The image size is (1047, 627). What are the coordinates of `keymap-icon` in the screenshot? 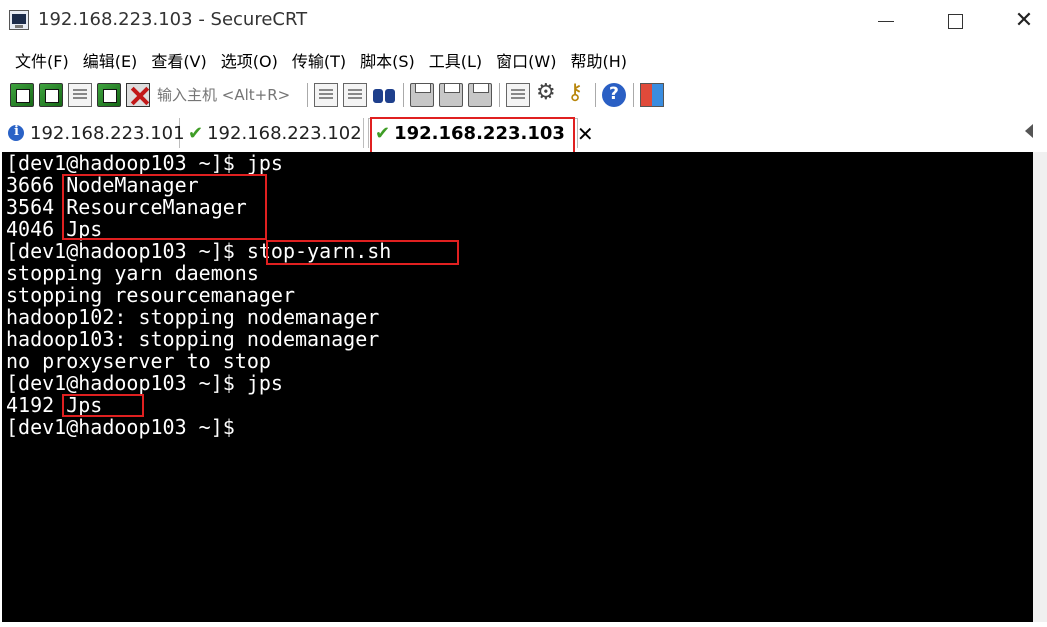 It's located at (576, 93).